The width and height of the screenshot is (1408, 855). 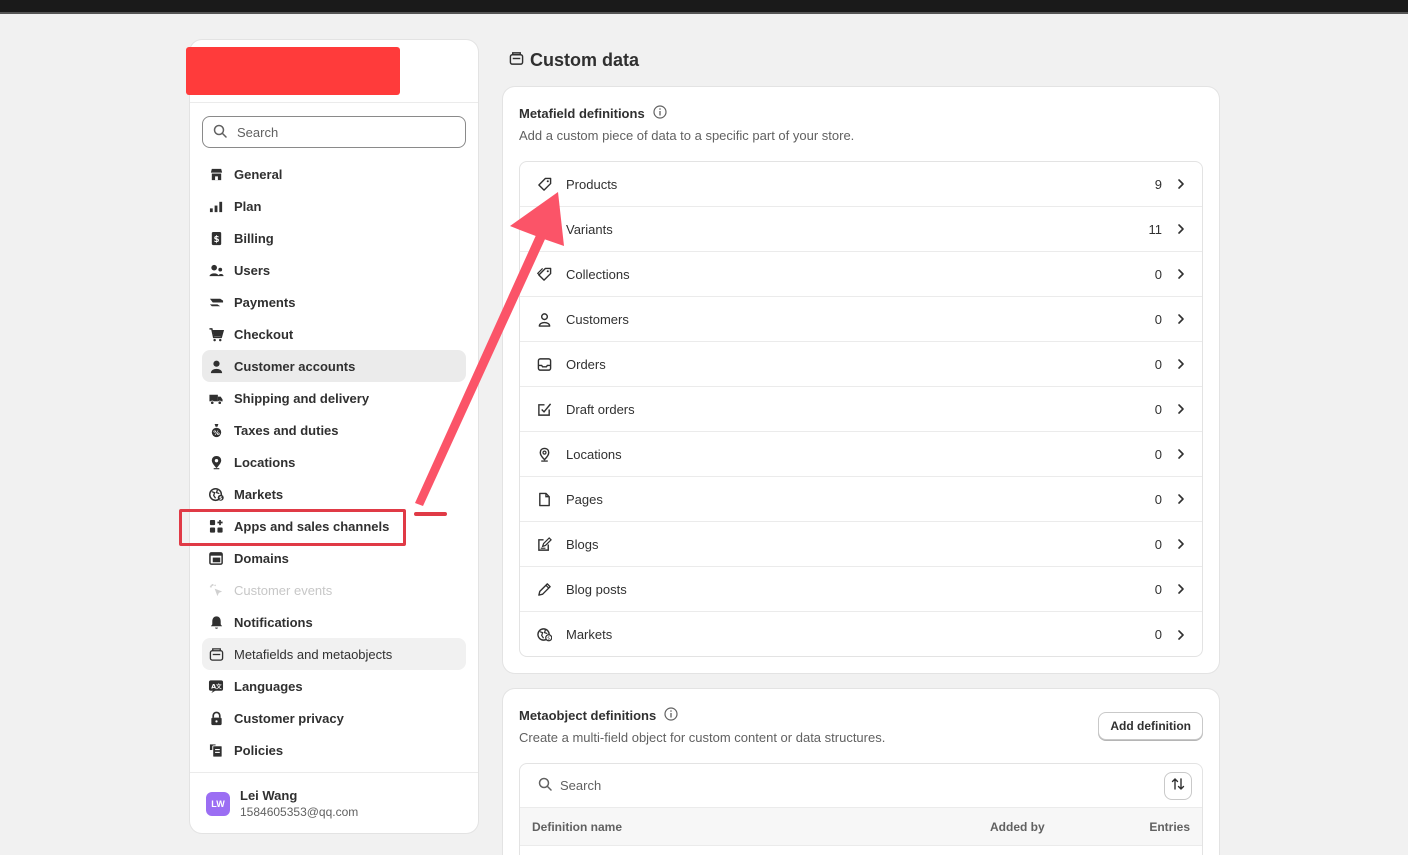 I want to click on list-item-blogs: Blogs 0, so click(x=861, y=544).